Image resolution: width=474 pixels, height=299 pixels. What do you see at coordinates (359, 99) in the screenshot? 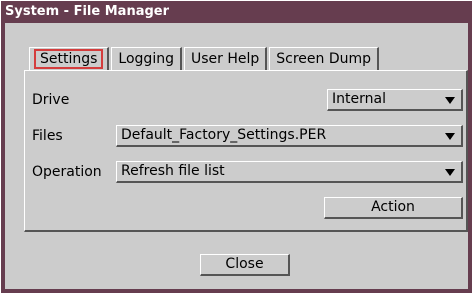
I see `drive-value: Internal` at bounding box center [359, 99].